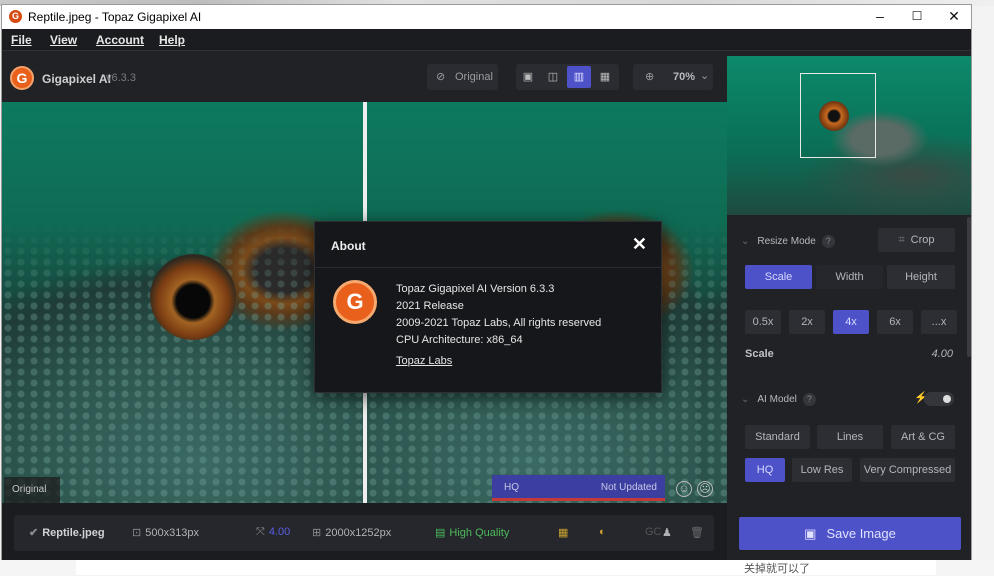 The height and width of the screenshot is (576, 994). I want to click on tab-height: Height, so click(921, 277).